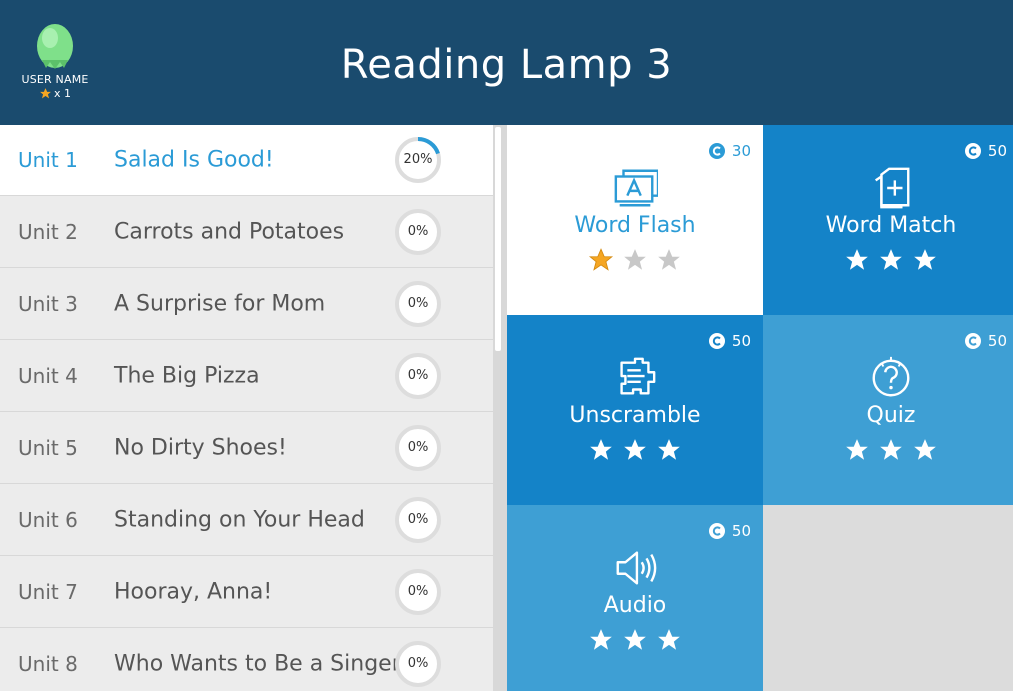 Image resolution: width=1013 pixels, height=691 pixels. What do you see at coordinates (187, 376) in the screenshot?
I see `unit-title: The Big Pizza` at bounding box center [187, 376].